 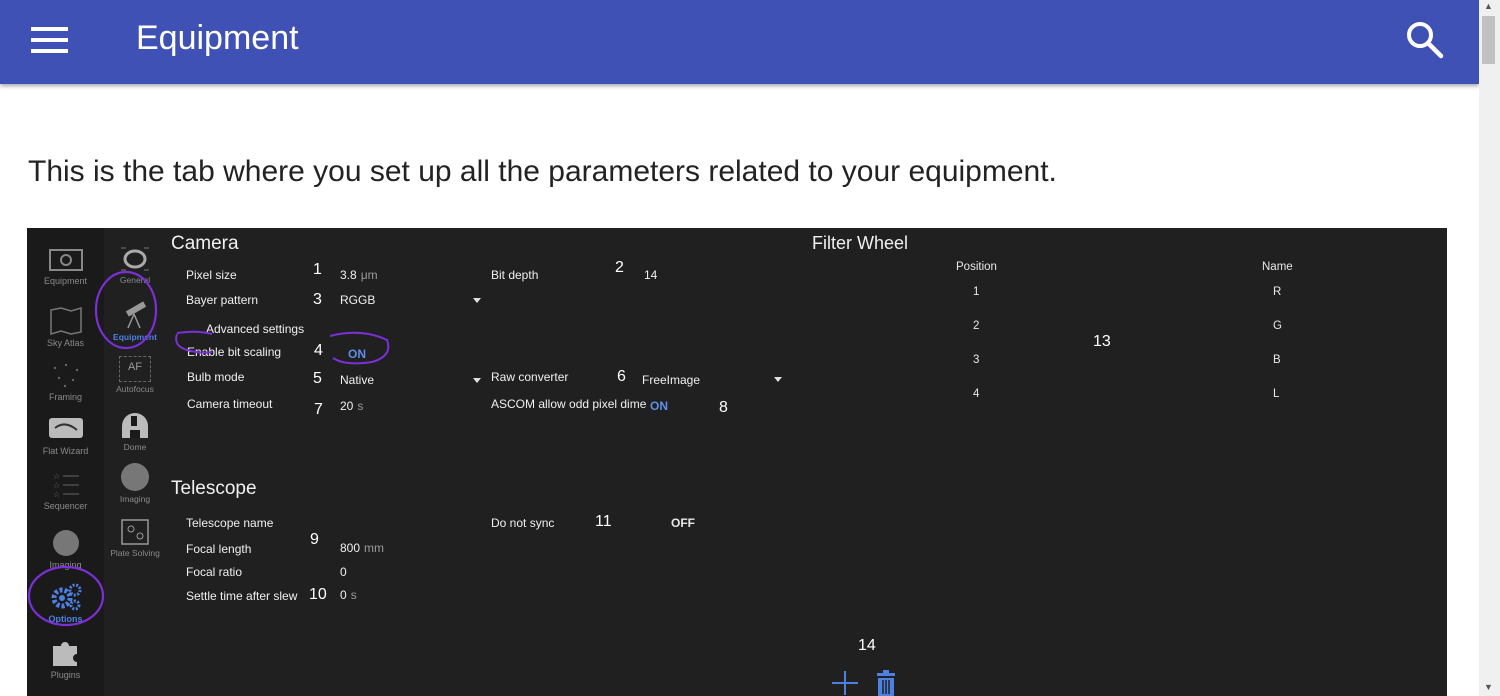 What do you see at coordinates (318, 350) in the screenshot?
I see `annotation-number: 4` at bounding box center [318, 350].